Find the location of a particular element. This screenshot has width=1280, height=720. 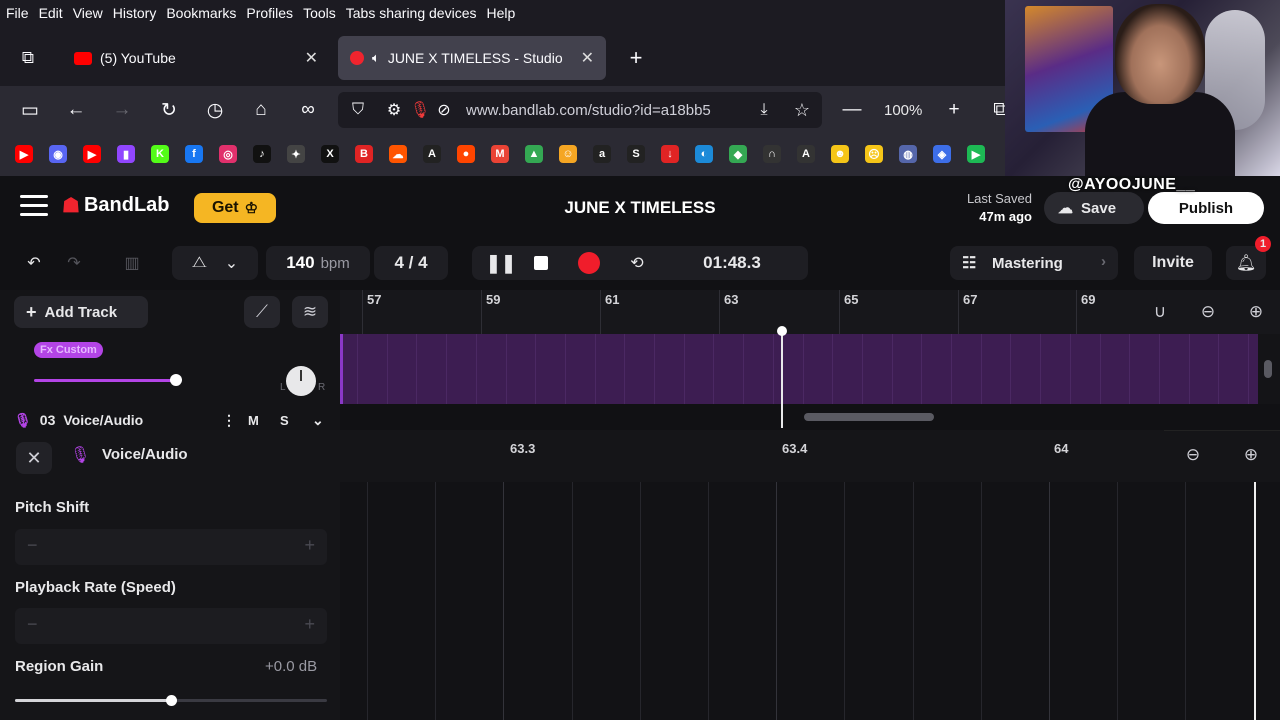

gmail-icon: M is located at coordinates (500, 154).